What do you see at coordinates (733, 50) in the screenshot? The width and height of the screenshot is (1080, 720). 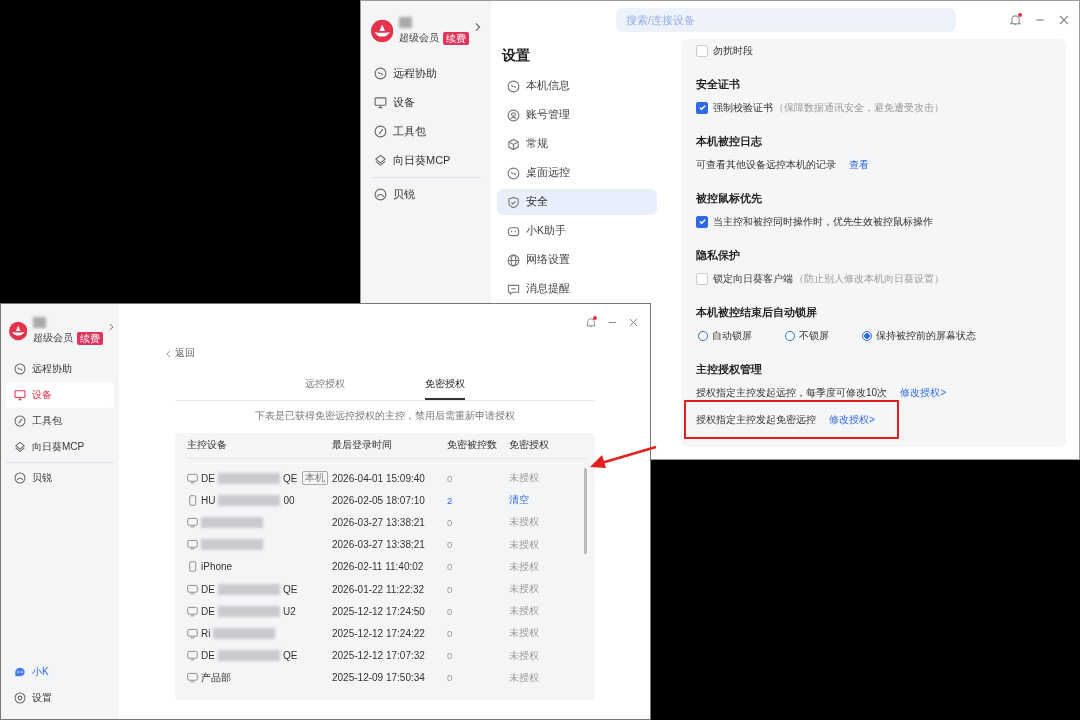 I see `checkbox-label: 勿扰时段` at bounding box center [733, 50].